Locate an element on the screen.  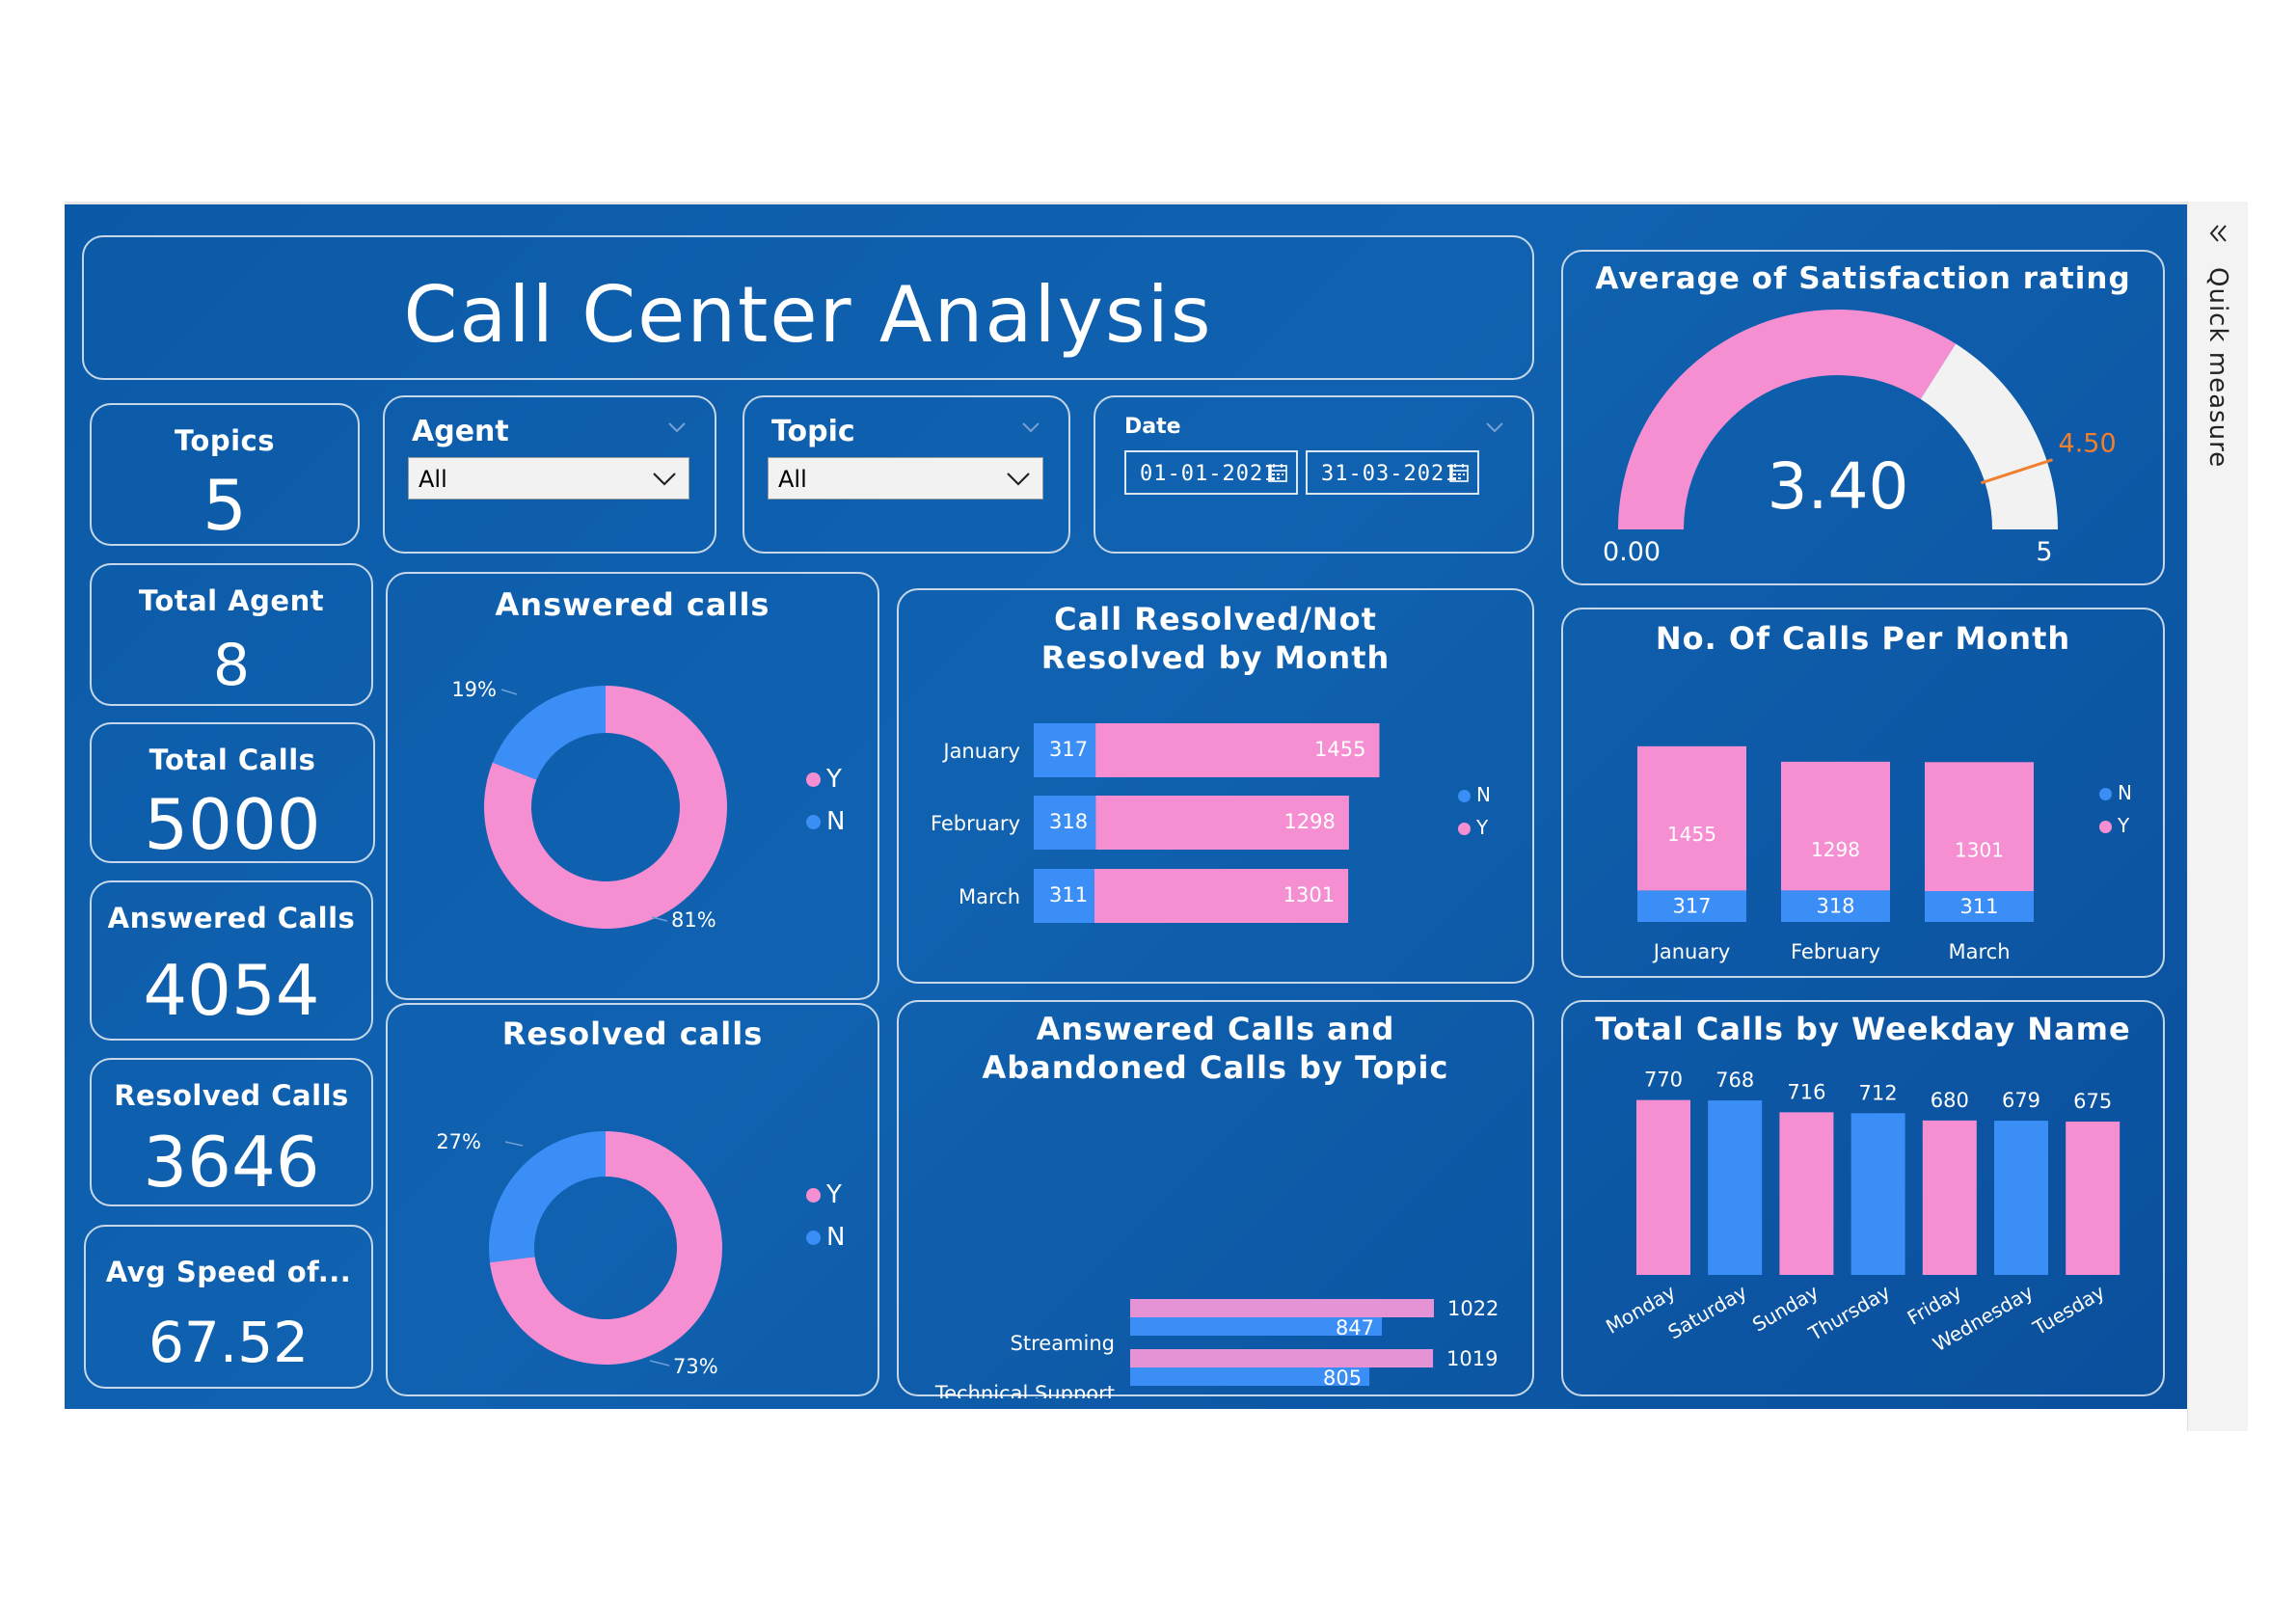
answered-calls-panel: Answered calls 81% 19% Y N is located at coordinates (632, 786).